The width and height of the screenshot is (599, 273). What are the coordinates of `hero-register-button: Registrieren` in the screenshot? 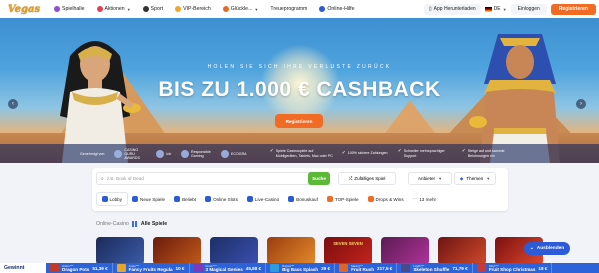 It's located at (299, 121).